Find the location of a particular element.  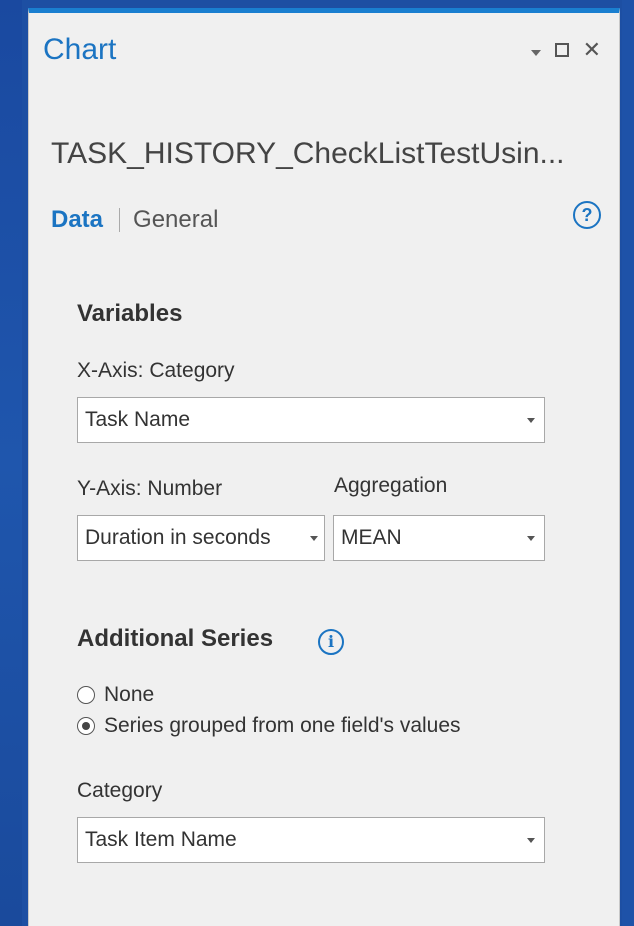

tab-bar: Data General is located at coordinates (134, 220).